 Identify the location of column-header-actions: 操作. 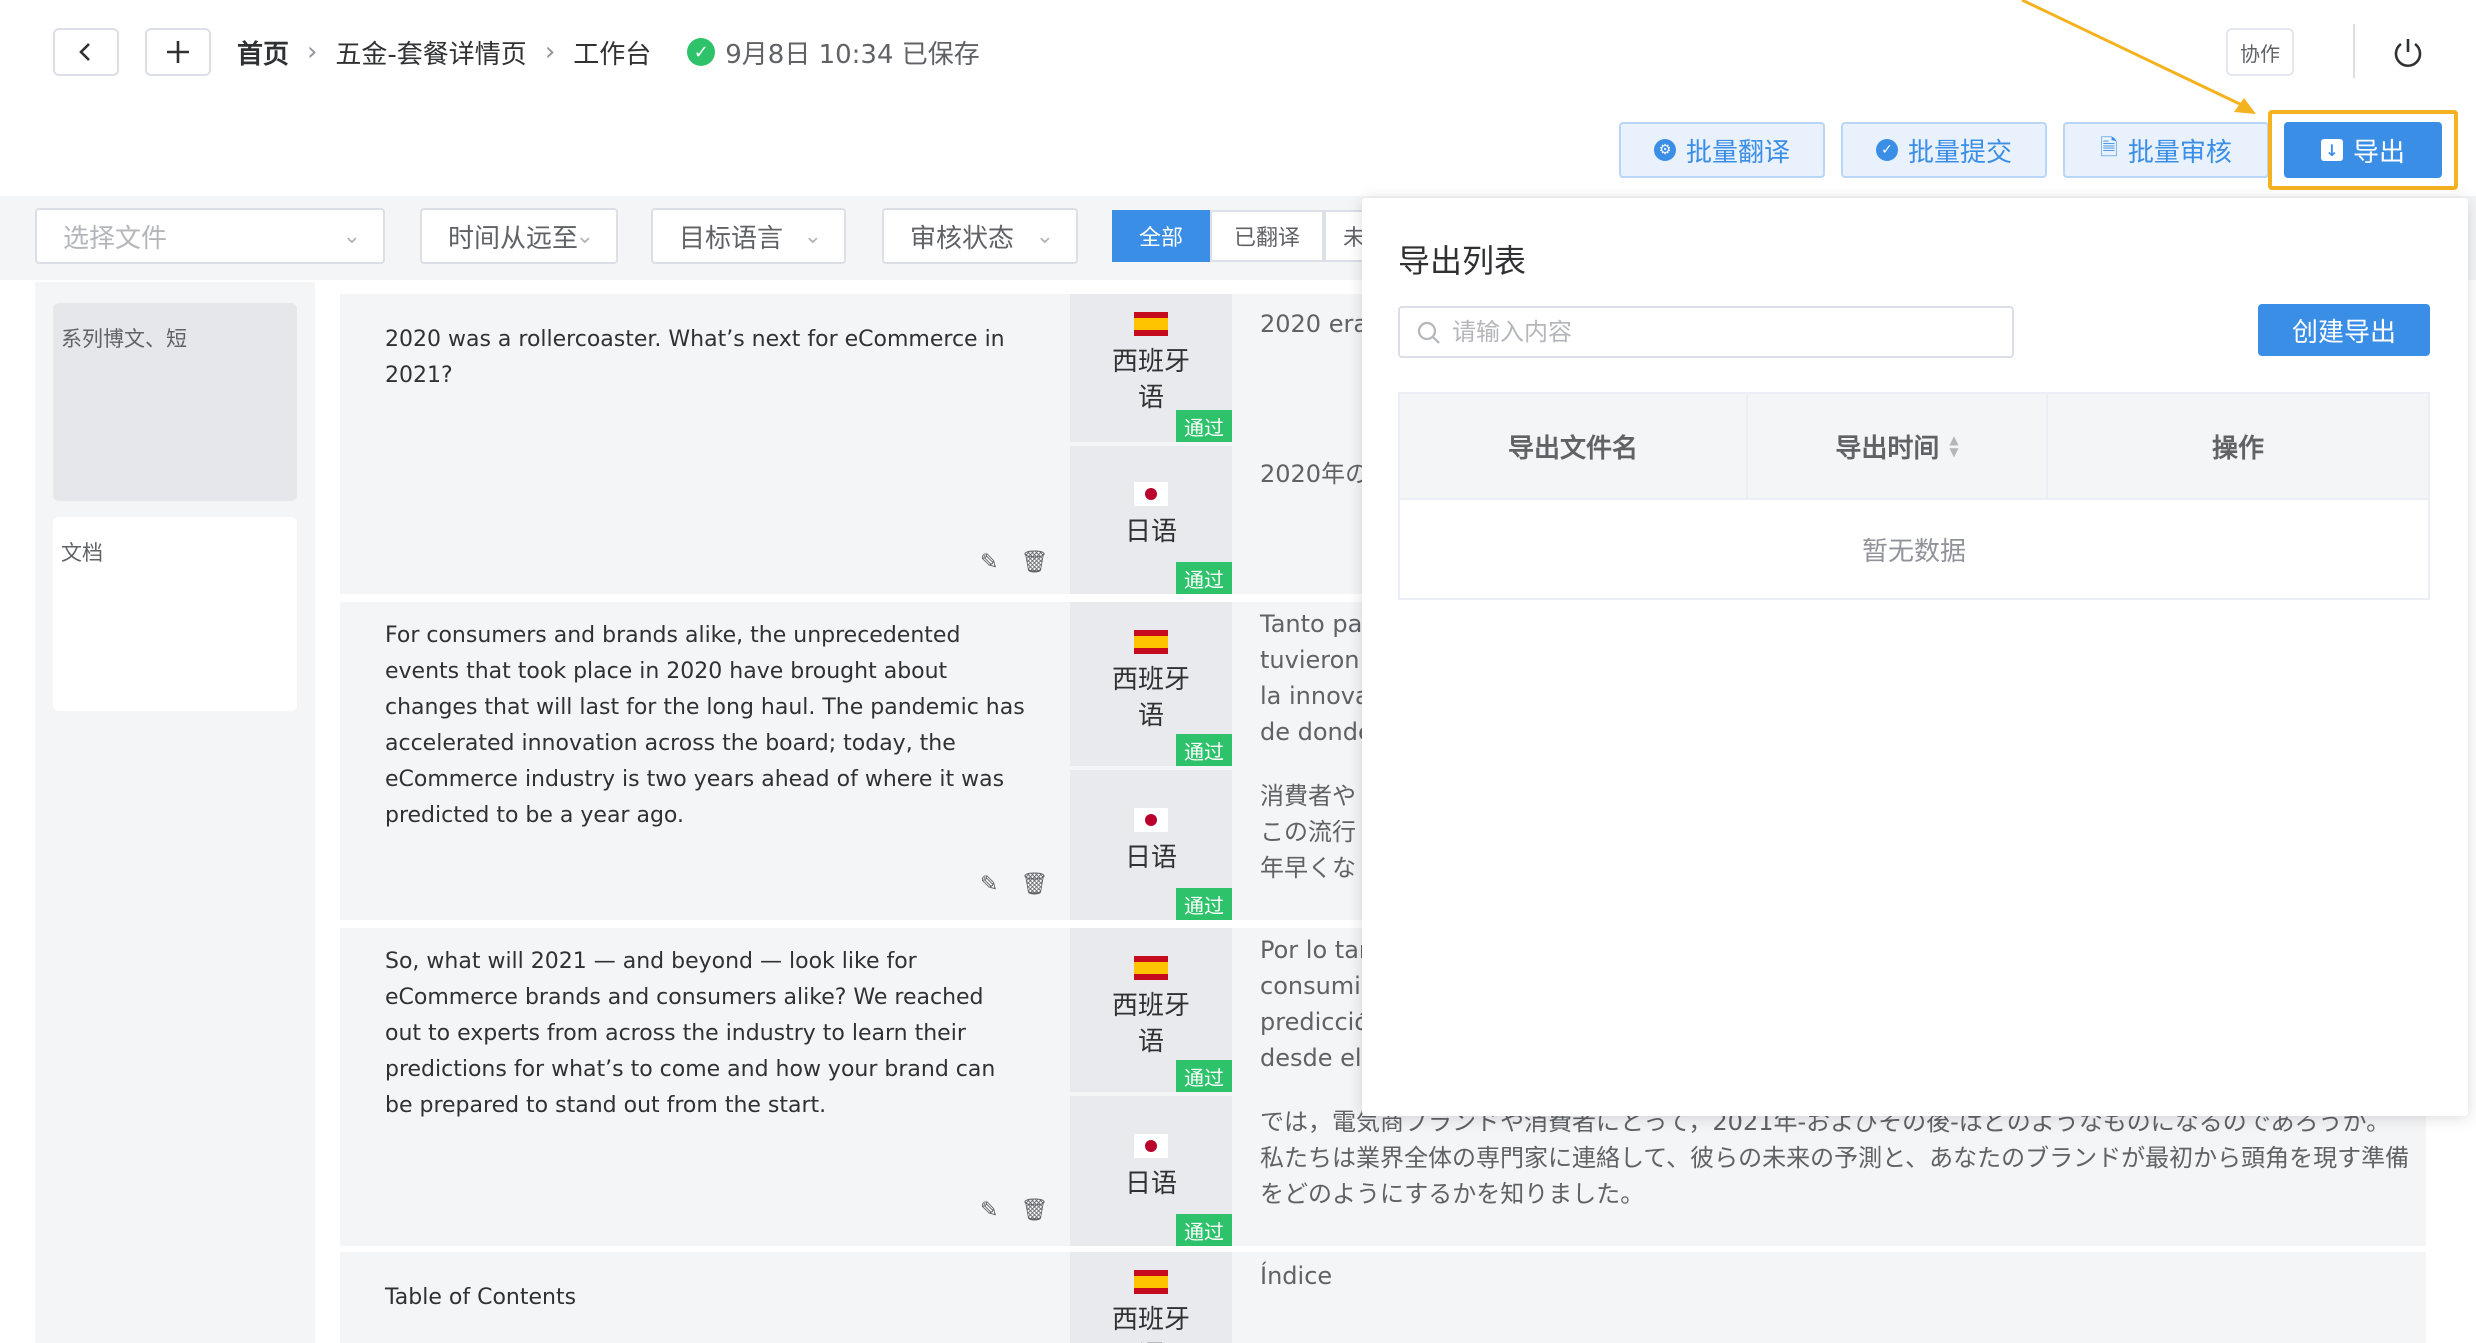
(2237, 448).